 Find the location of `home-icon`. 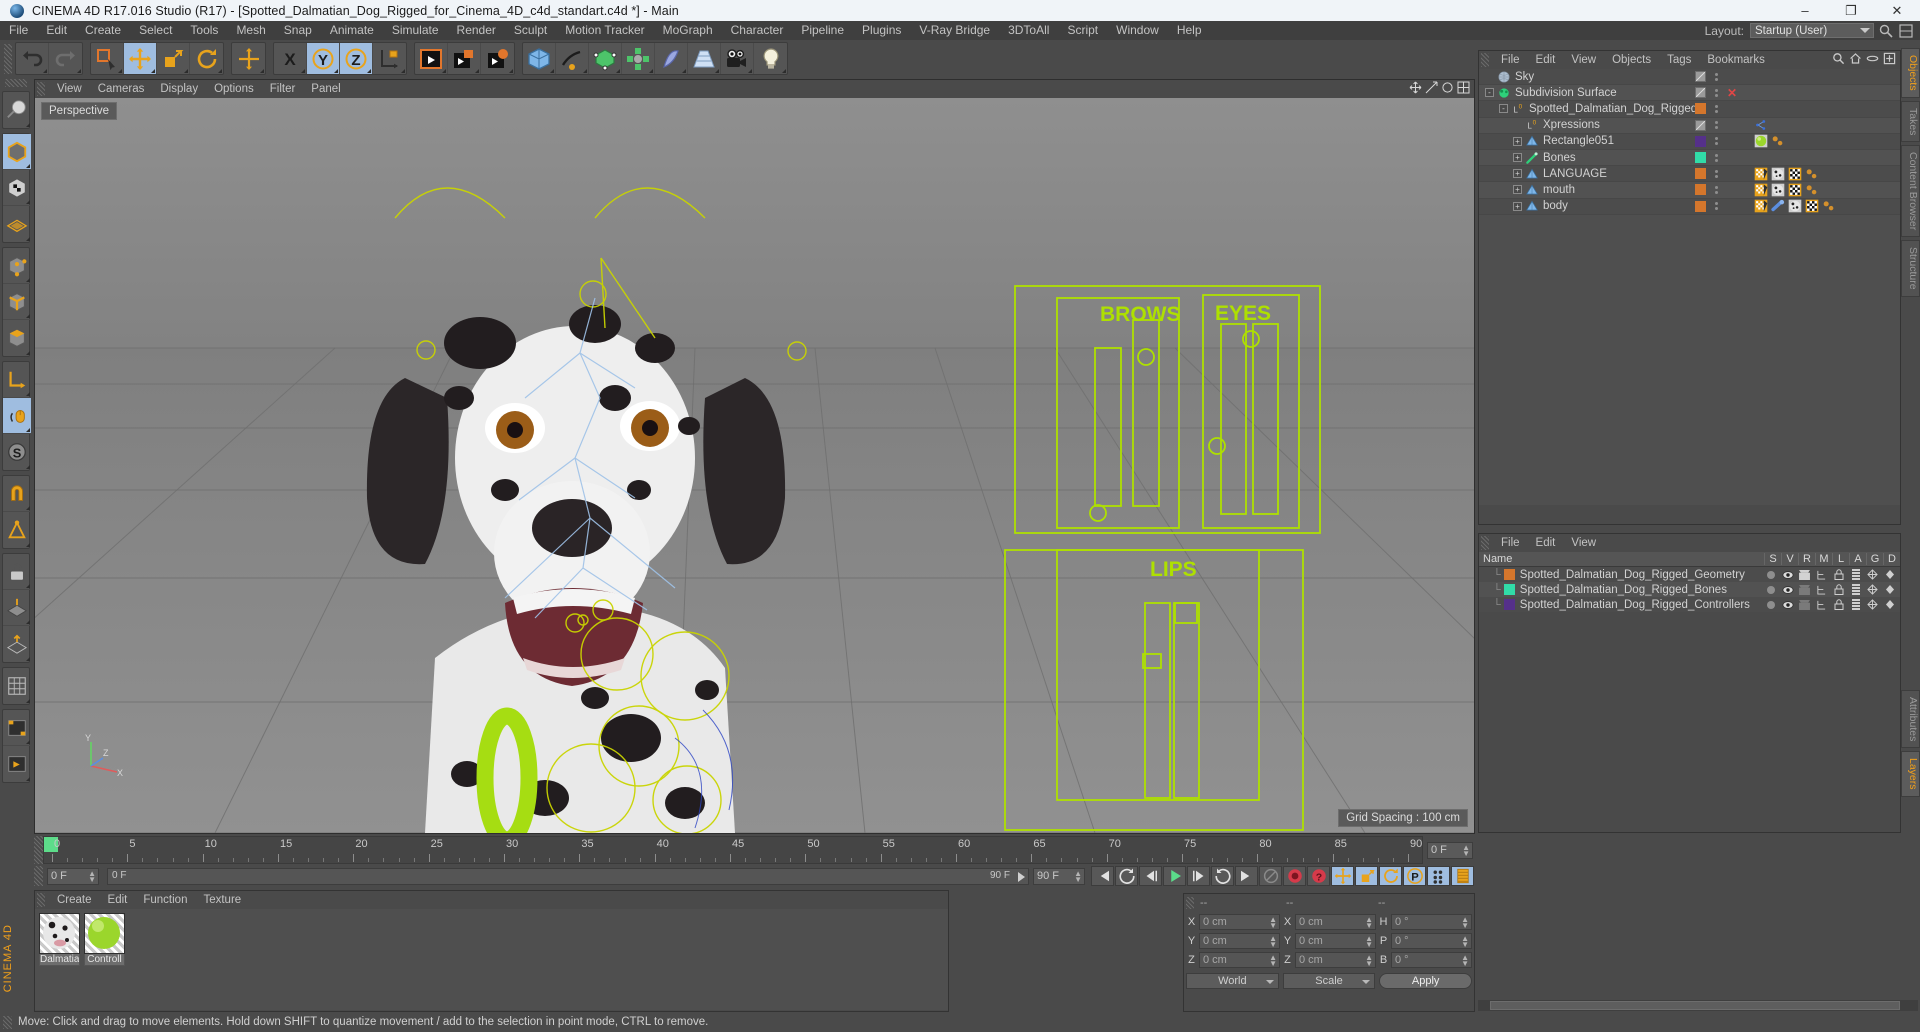

home-icon is located at coordinates (1855, 60).